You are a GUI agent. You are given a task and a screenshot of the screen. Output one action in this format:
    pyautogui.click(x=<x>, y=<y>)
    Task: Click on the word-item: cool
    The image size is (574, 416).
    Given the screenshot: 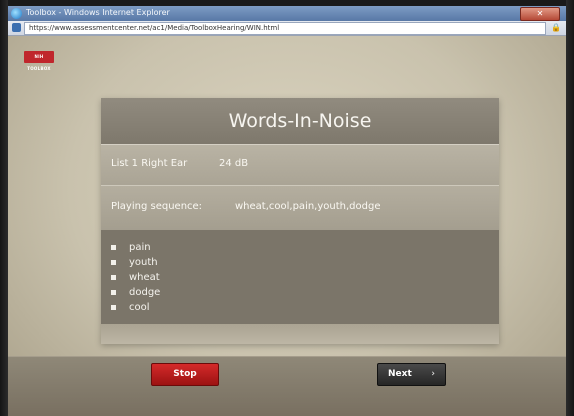 What is the action you would take?
    pyautogui.click(x=135, y=307)
    